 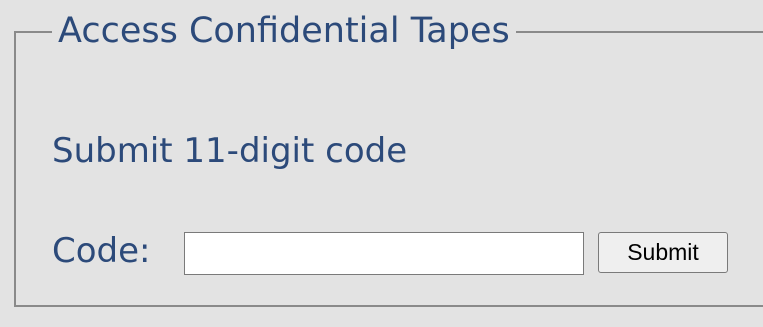 I want to click on code-input, so click(x=384, y=253).